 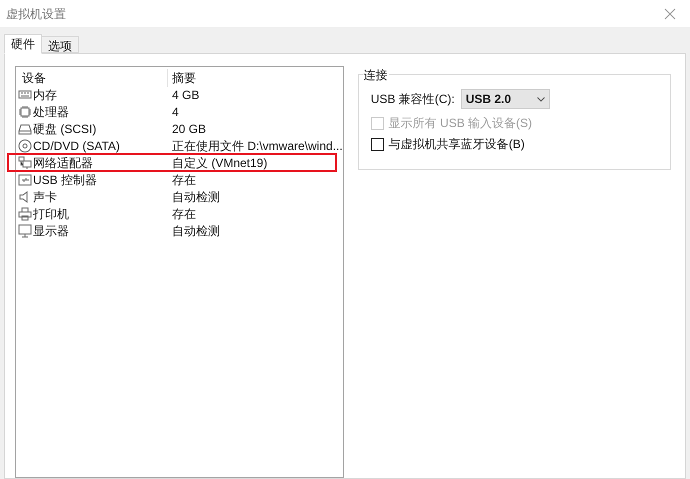 What do you see at coordinates (23, 44) in the screenshot?
I see `tab: 硬件` at bounding box center [23, 44].